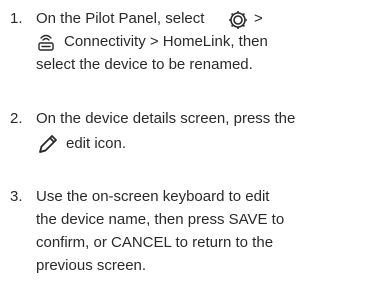 This screenshot has height=287, width=365. I want to click on step-text: the device name, then press SAVE to, so click(160, 219).